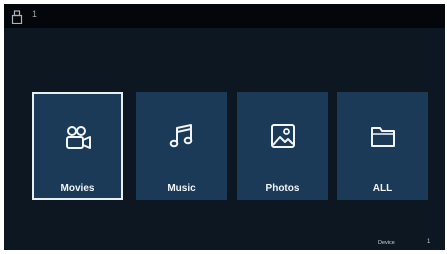  I want to click on tile-label-music: Music, so click(181, 188).